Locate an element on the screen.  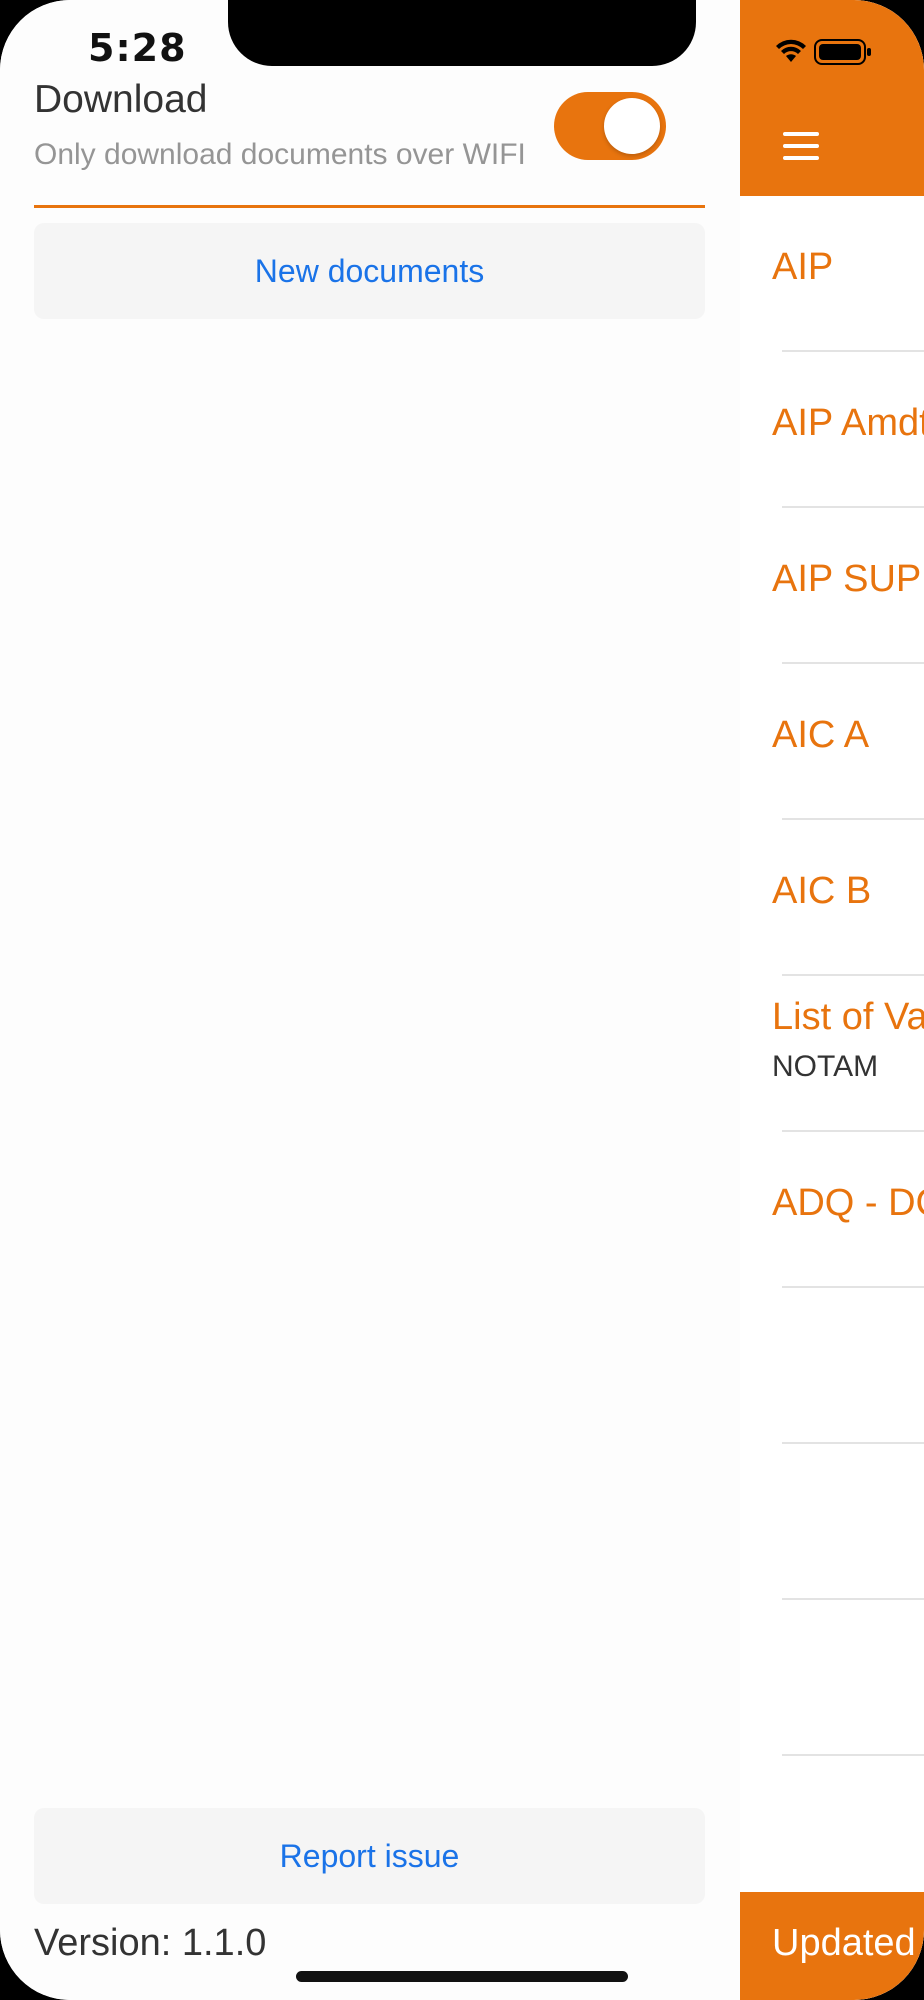
updated-bar: Updated is located at coordinates (831, 1946).